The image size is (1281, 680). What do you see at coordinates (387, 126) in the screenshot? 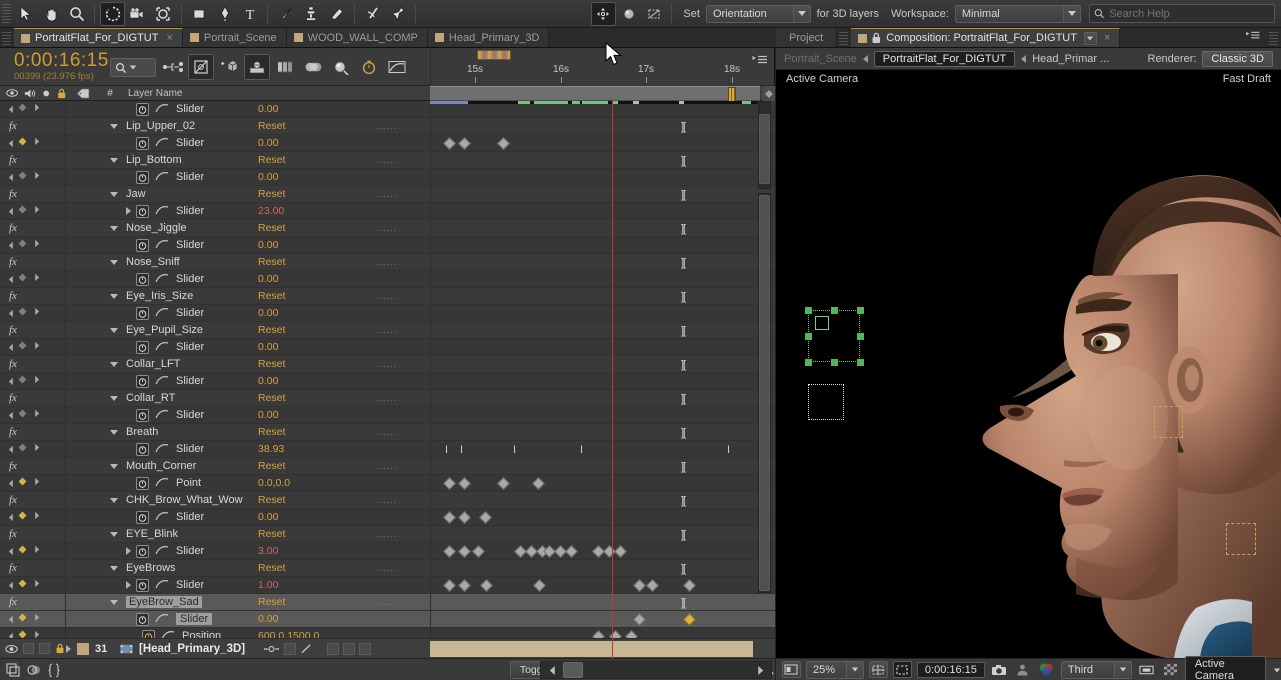
I see `effect-row: fx Lip_Upper_02 Reset......][` at bounding box center [387, 126].